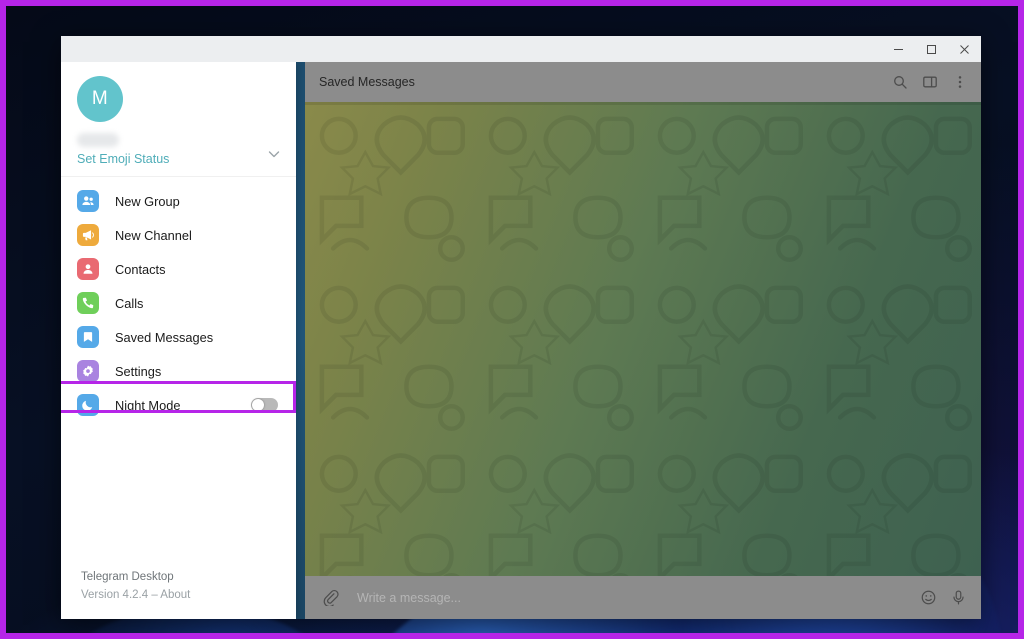  I want to click on app-version-label: Version 4.2.4 – About, so click(180, 596).